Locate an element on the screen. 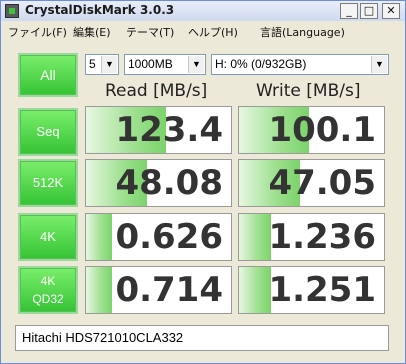 This screenshot has width=406, height=364. 4k-test-label: 4K is located at coordinates (48, 236).